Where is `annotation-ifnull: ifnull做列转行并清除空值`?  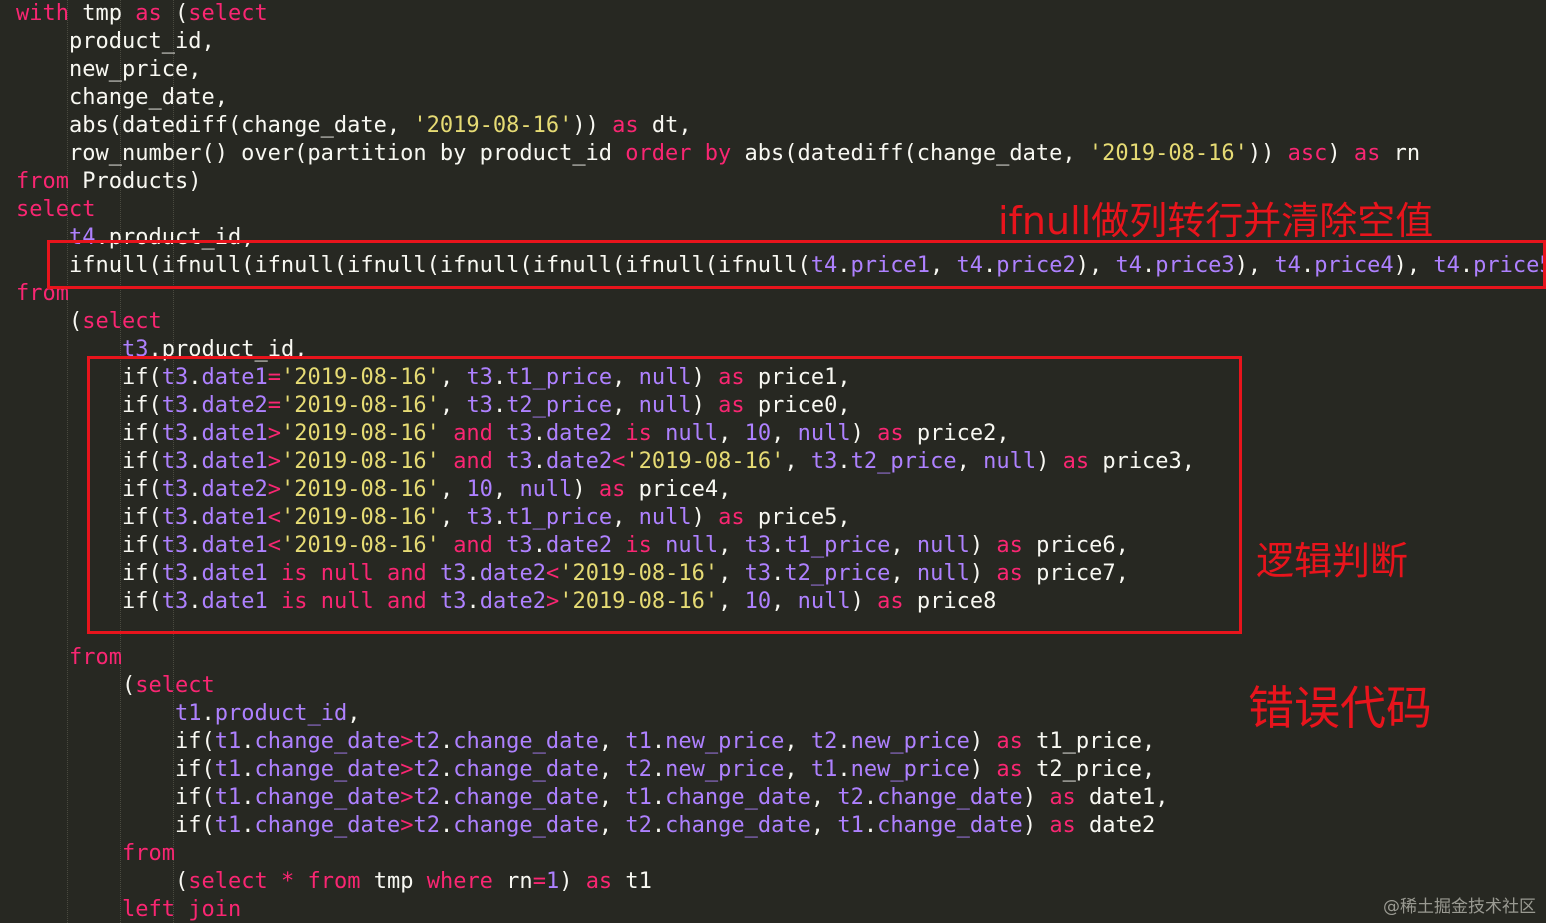 annotation-ifnull: ifnull做列转行并清除空值 is located at coordinates (1216, 221).